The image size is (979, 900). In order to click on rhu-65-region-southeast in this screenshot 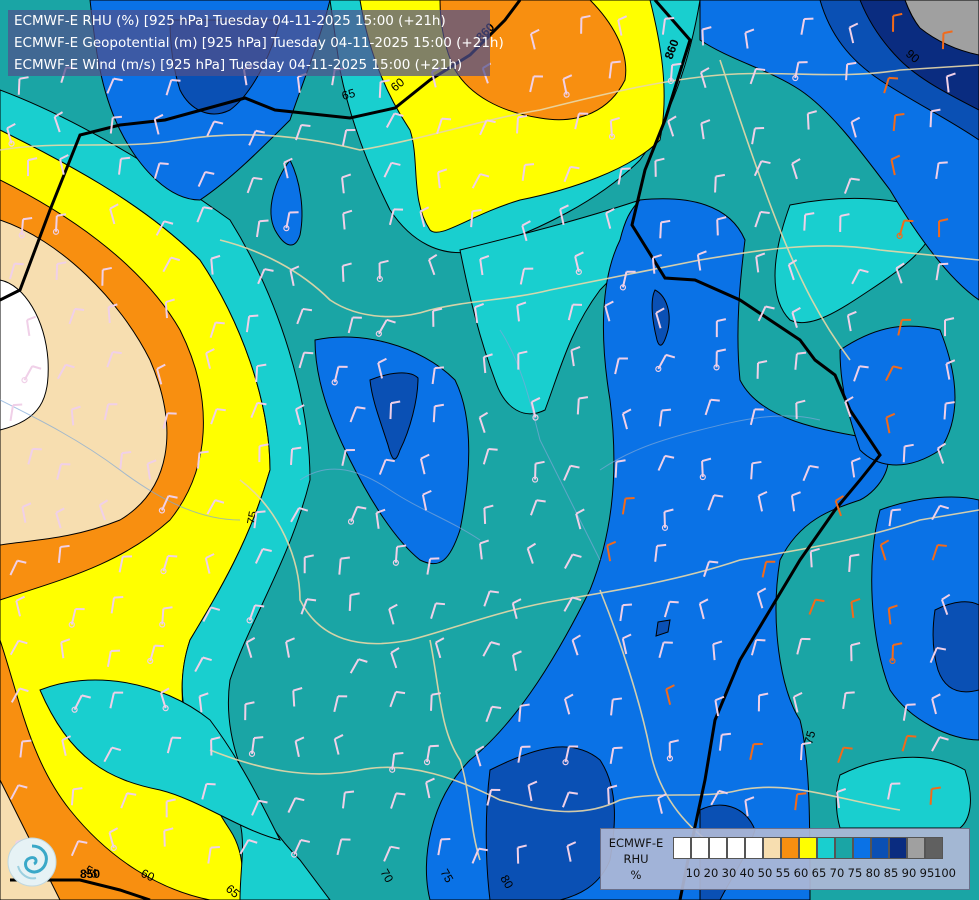, I will do `click(903, 792)`.